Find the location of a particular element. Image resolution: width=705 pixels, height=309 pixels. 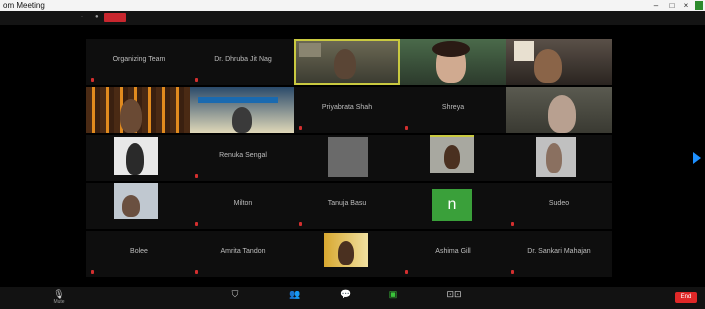

participant-tile: n is located at coordinates (453, 206).